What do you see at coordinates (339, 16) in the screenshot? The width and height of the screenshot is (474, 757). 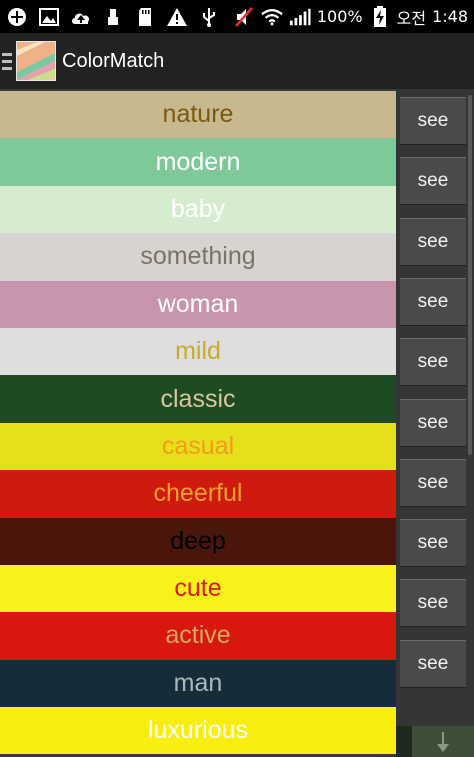 I see `battery-percent: 100%` at bounding box center [339, 16].